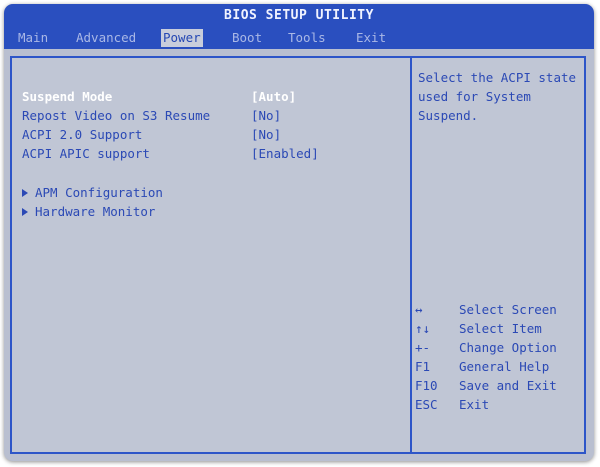 The image size is (600, 467). What do you see at coordinates (86, 153) in the screenshot?
I see `setting-label: ACPI APIC support` at bounding box center [86, 153].